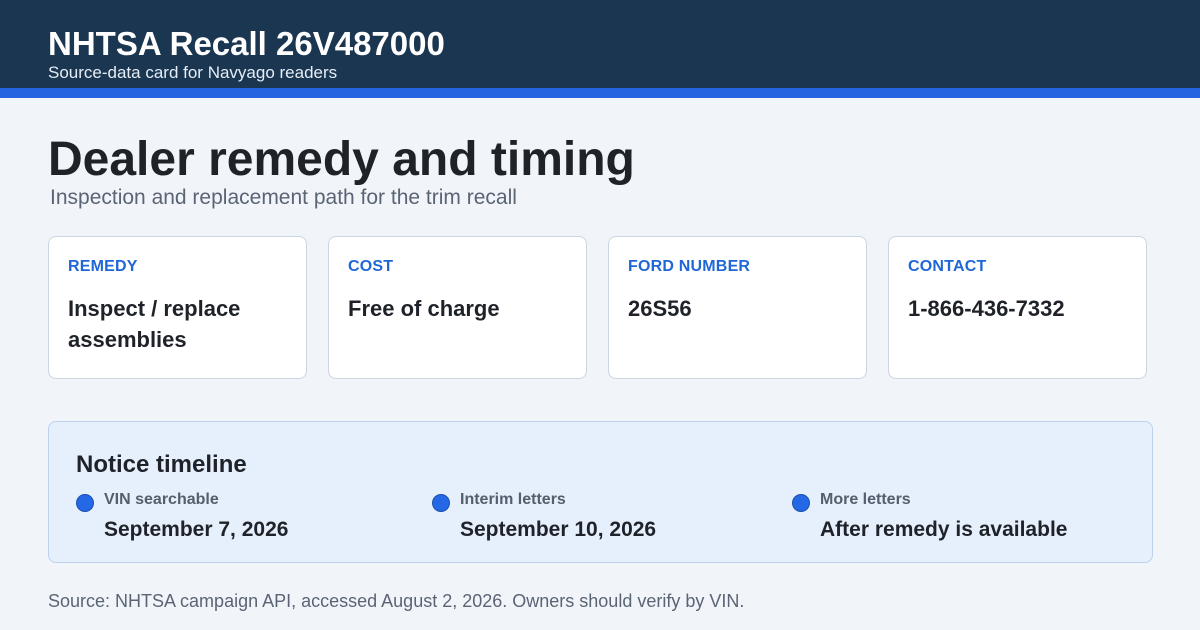  I want to click on card-contact: CONTACT 1-866-436-7332, so click(1017, 307).